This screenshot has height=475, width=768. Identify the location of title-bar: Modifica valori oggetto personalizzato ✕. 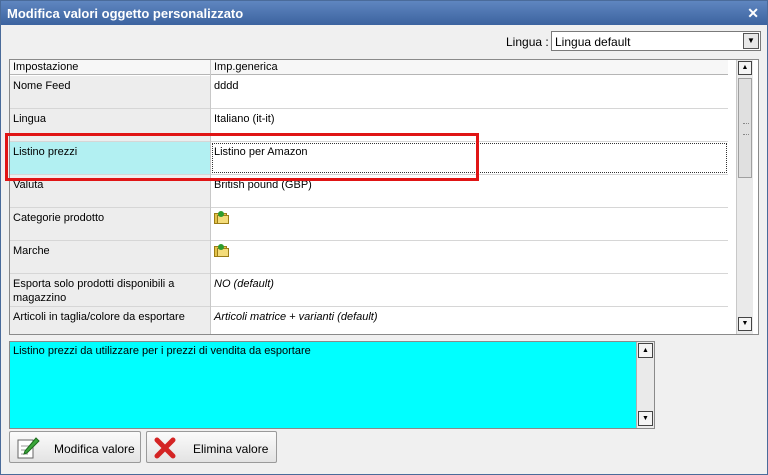
(384, 13).